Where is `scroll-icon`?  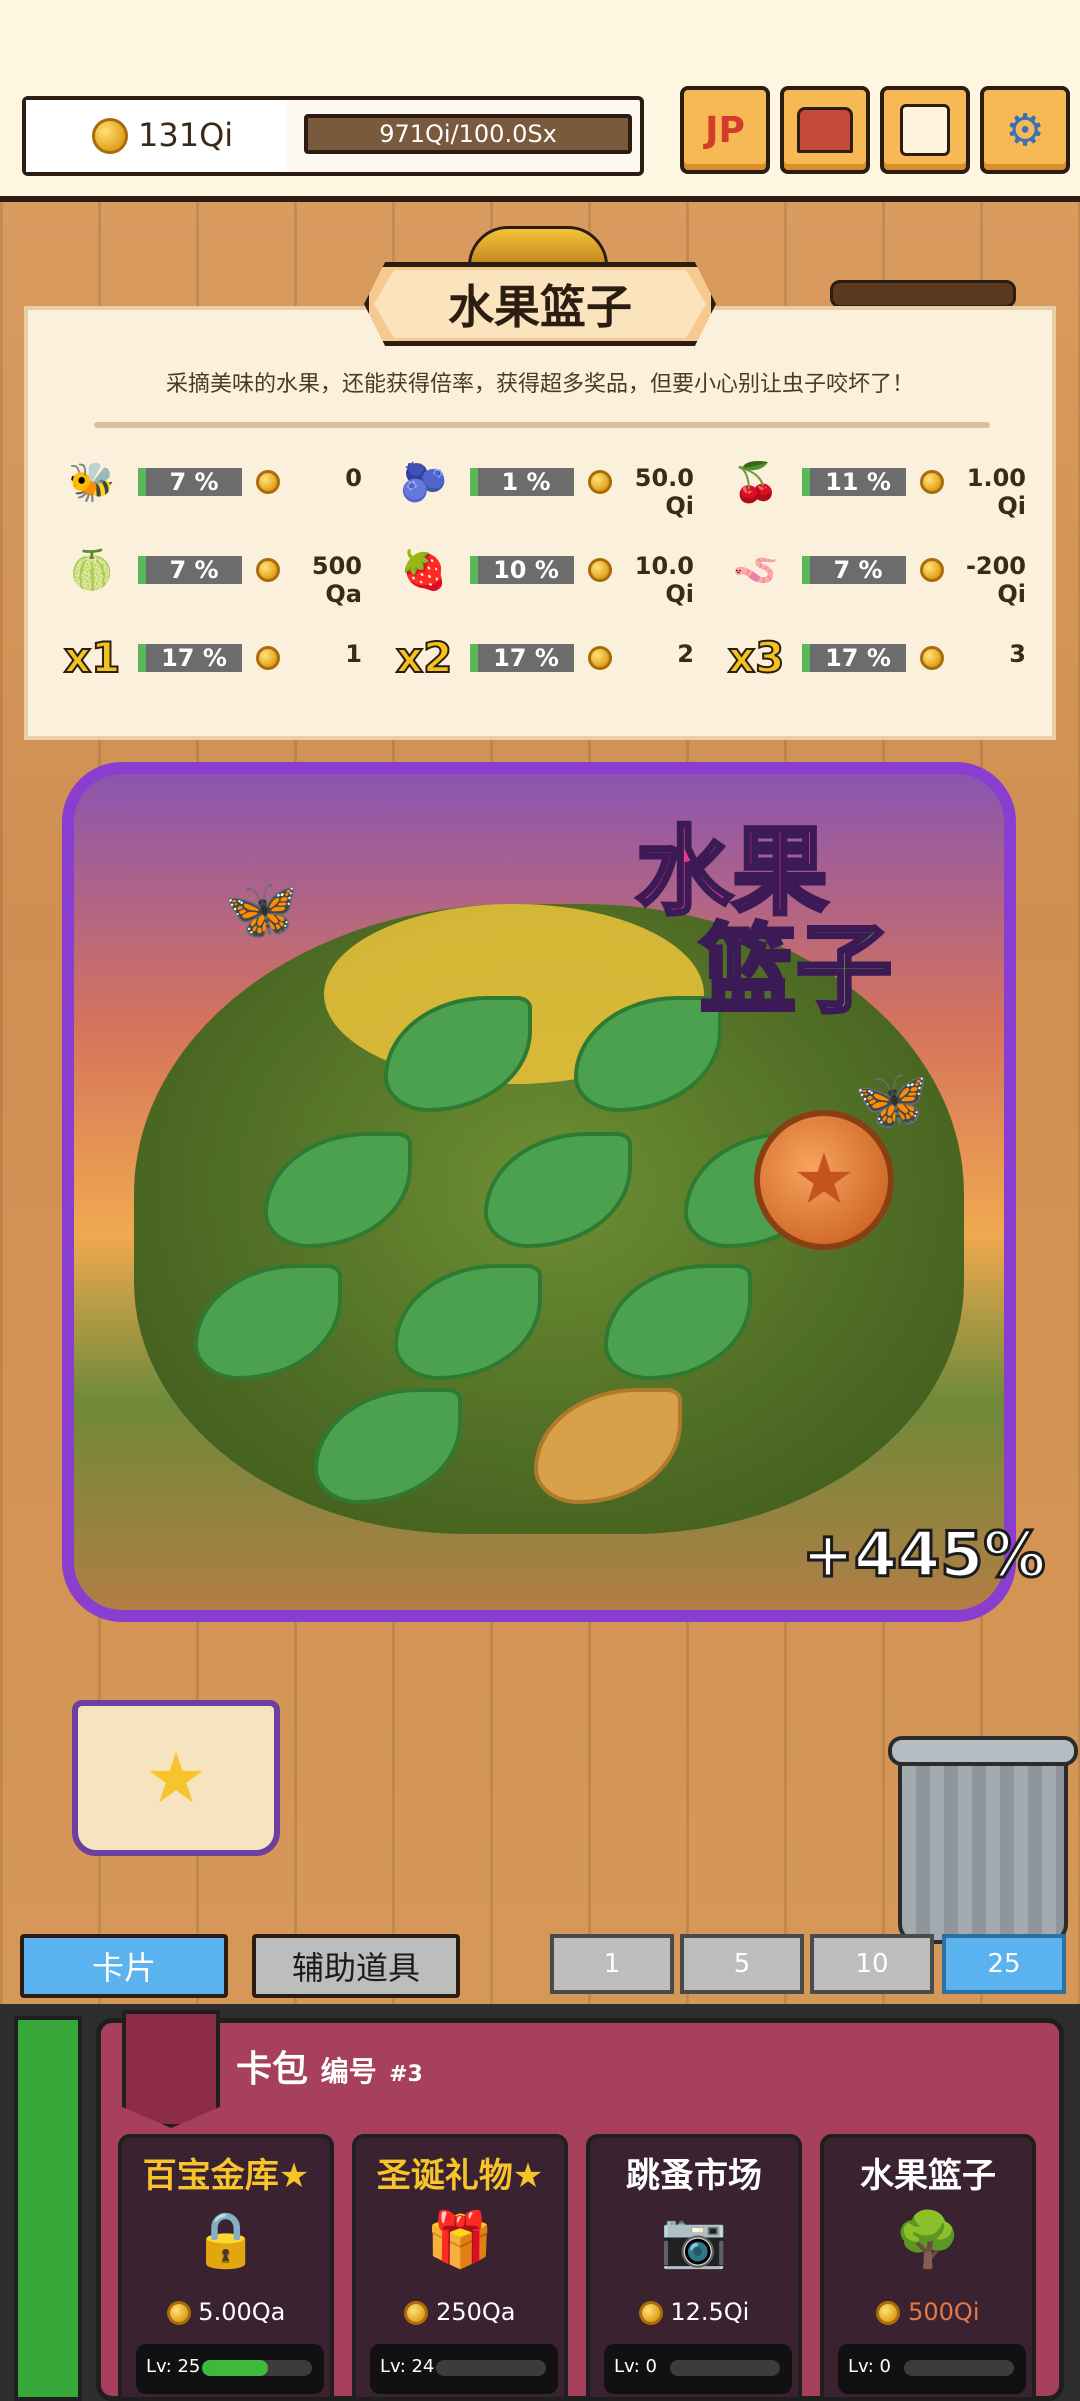 scroll-icon is located at coordinates (925, 130).